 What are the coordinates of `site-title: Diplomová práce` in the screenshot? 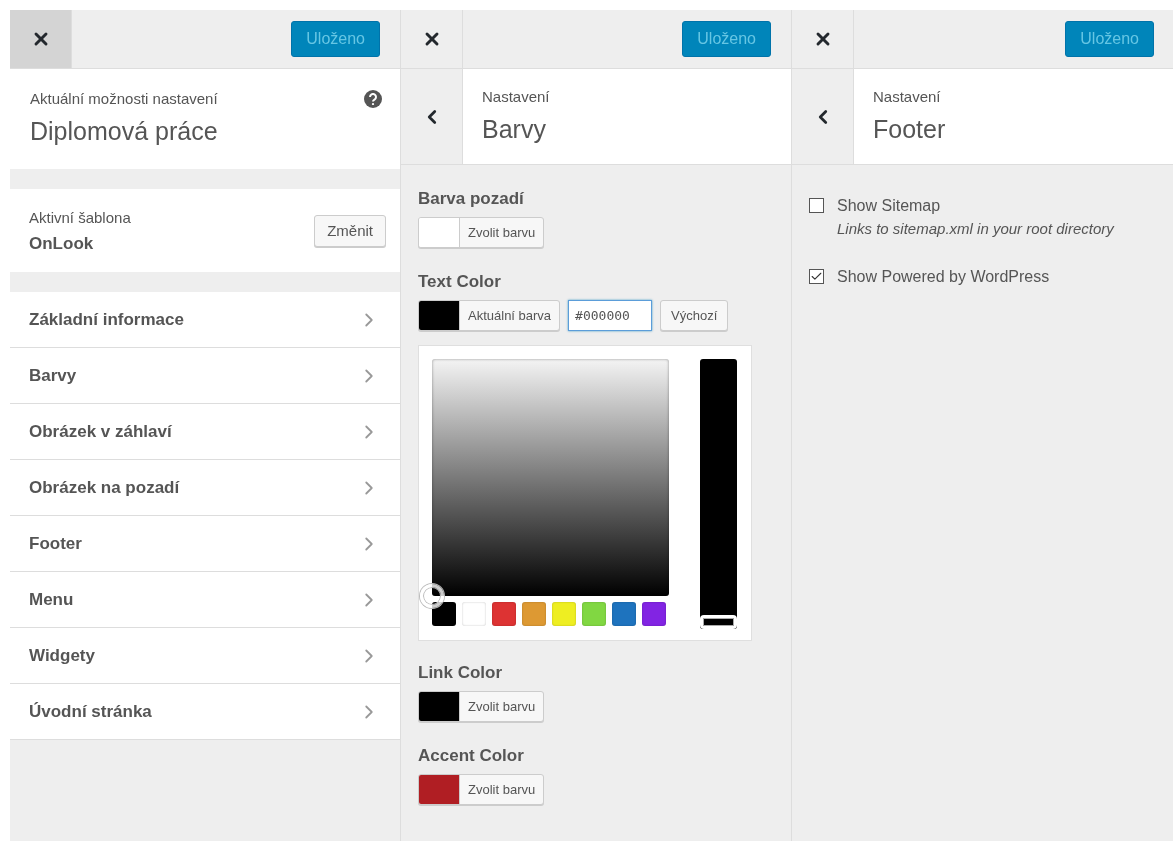 It's located at (124, 131).